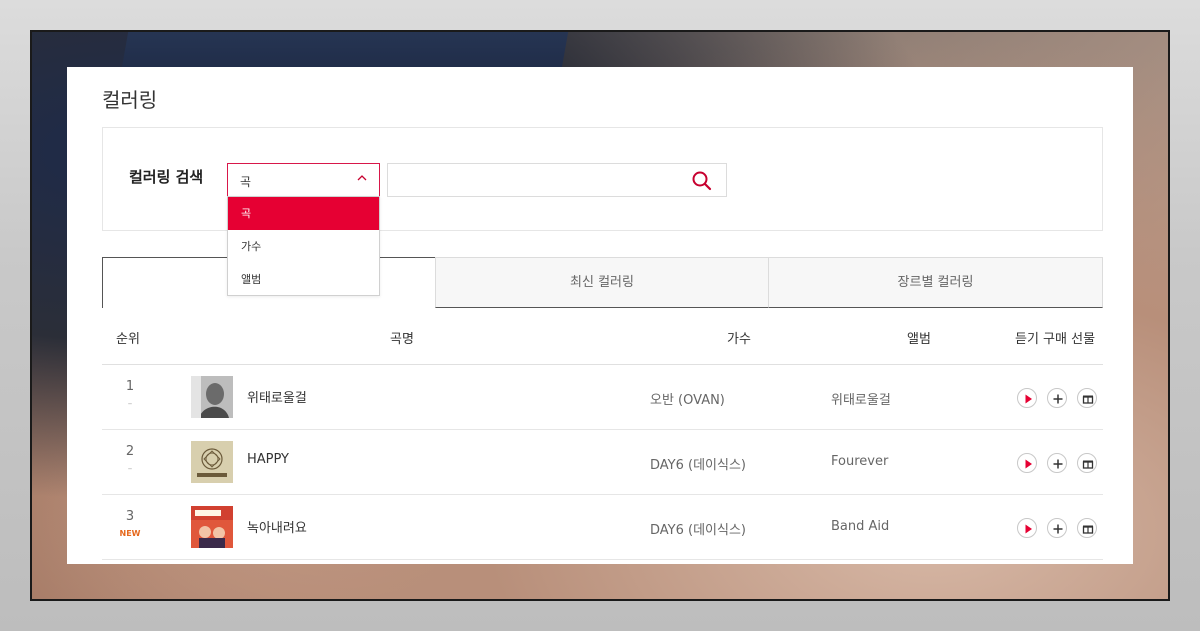  I want to click on search-type-select: 곡, so click(303, 180).